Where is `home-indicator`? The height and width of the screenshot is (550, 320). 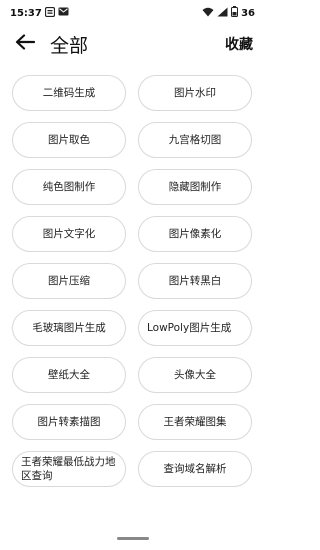
home-indicator is located at coordinates (133, 538).